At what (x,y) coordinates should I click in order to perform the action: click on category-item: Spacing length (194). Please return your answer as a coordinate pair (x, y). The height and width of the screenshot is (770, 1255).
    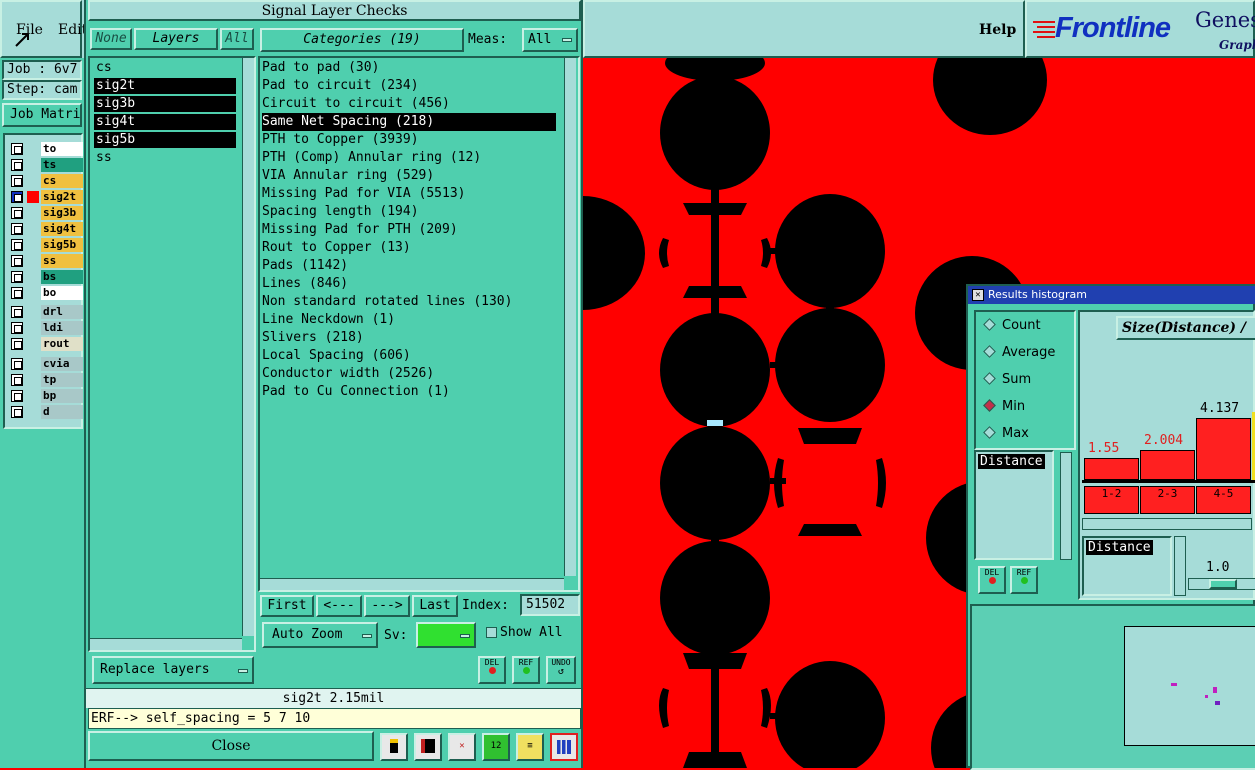
    Looking at the image, I should click on (340, 212).